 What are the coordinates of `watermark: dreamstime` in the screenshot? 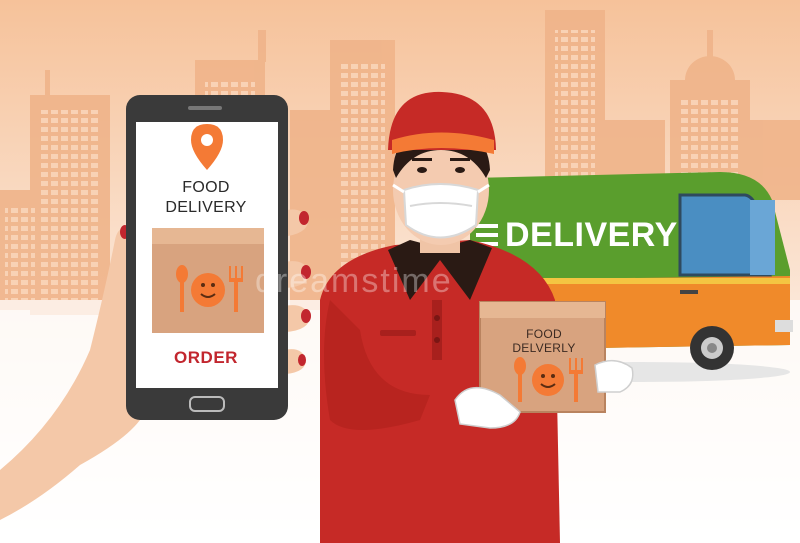 It's located at (354, 281).